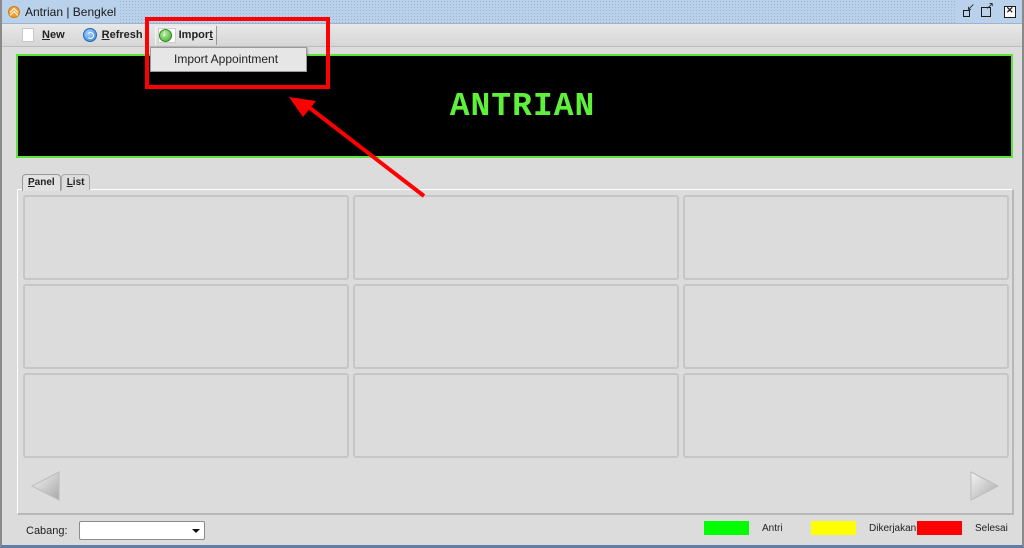  I want to click on import-label-pre: Impor, so click(194, 35).